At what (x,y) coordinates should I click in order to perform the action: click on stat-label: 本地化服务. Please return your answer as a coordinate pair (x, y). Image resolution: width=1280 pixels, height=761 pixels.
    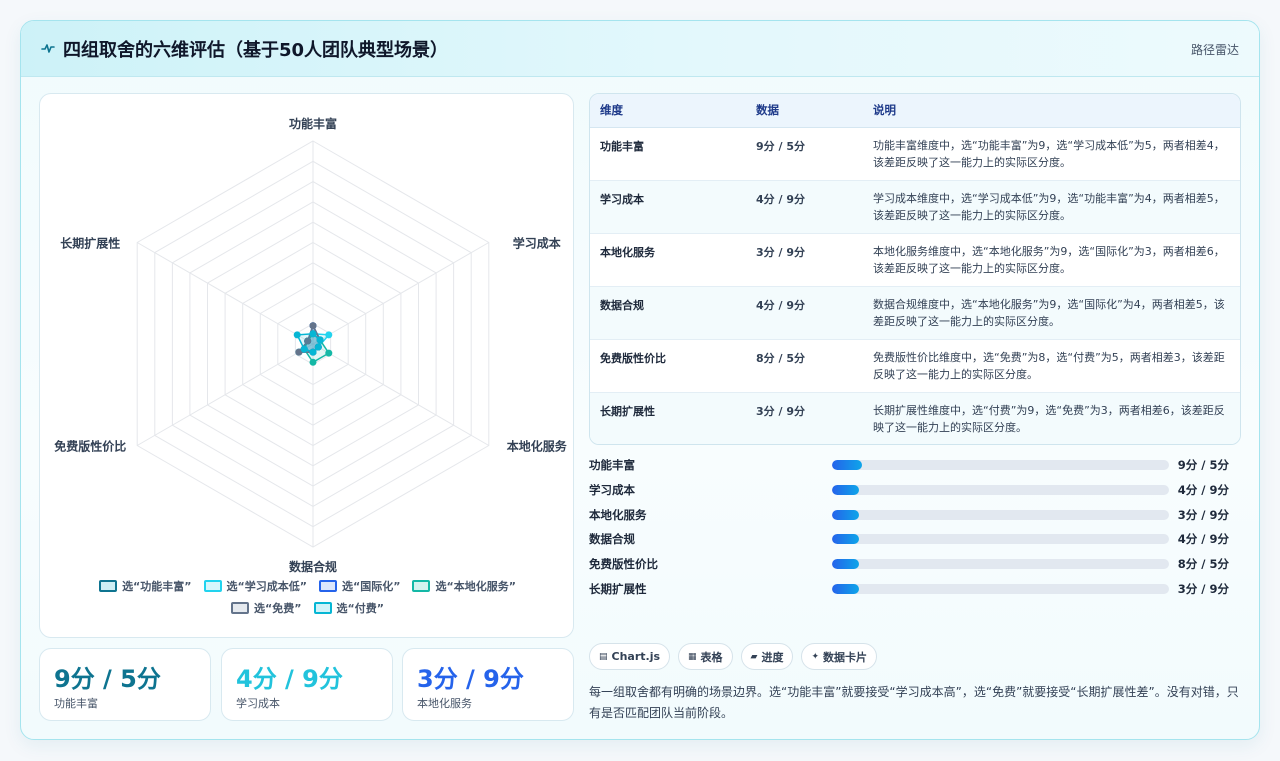
    Looking at the image, I should click on (444, 703).